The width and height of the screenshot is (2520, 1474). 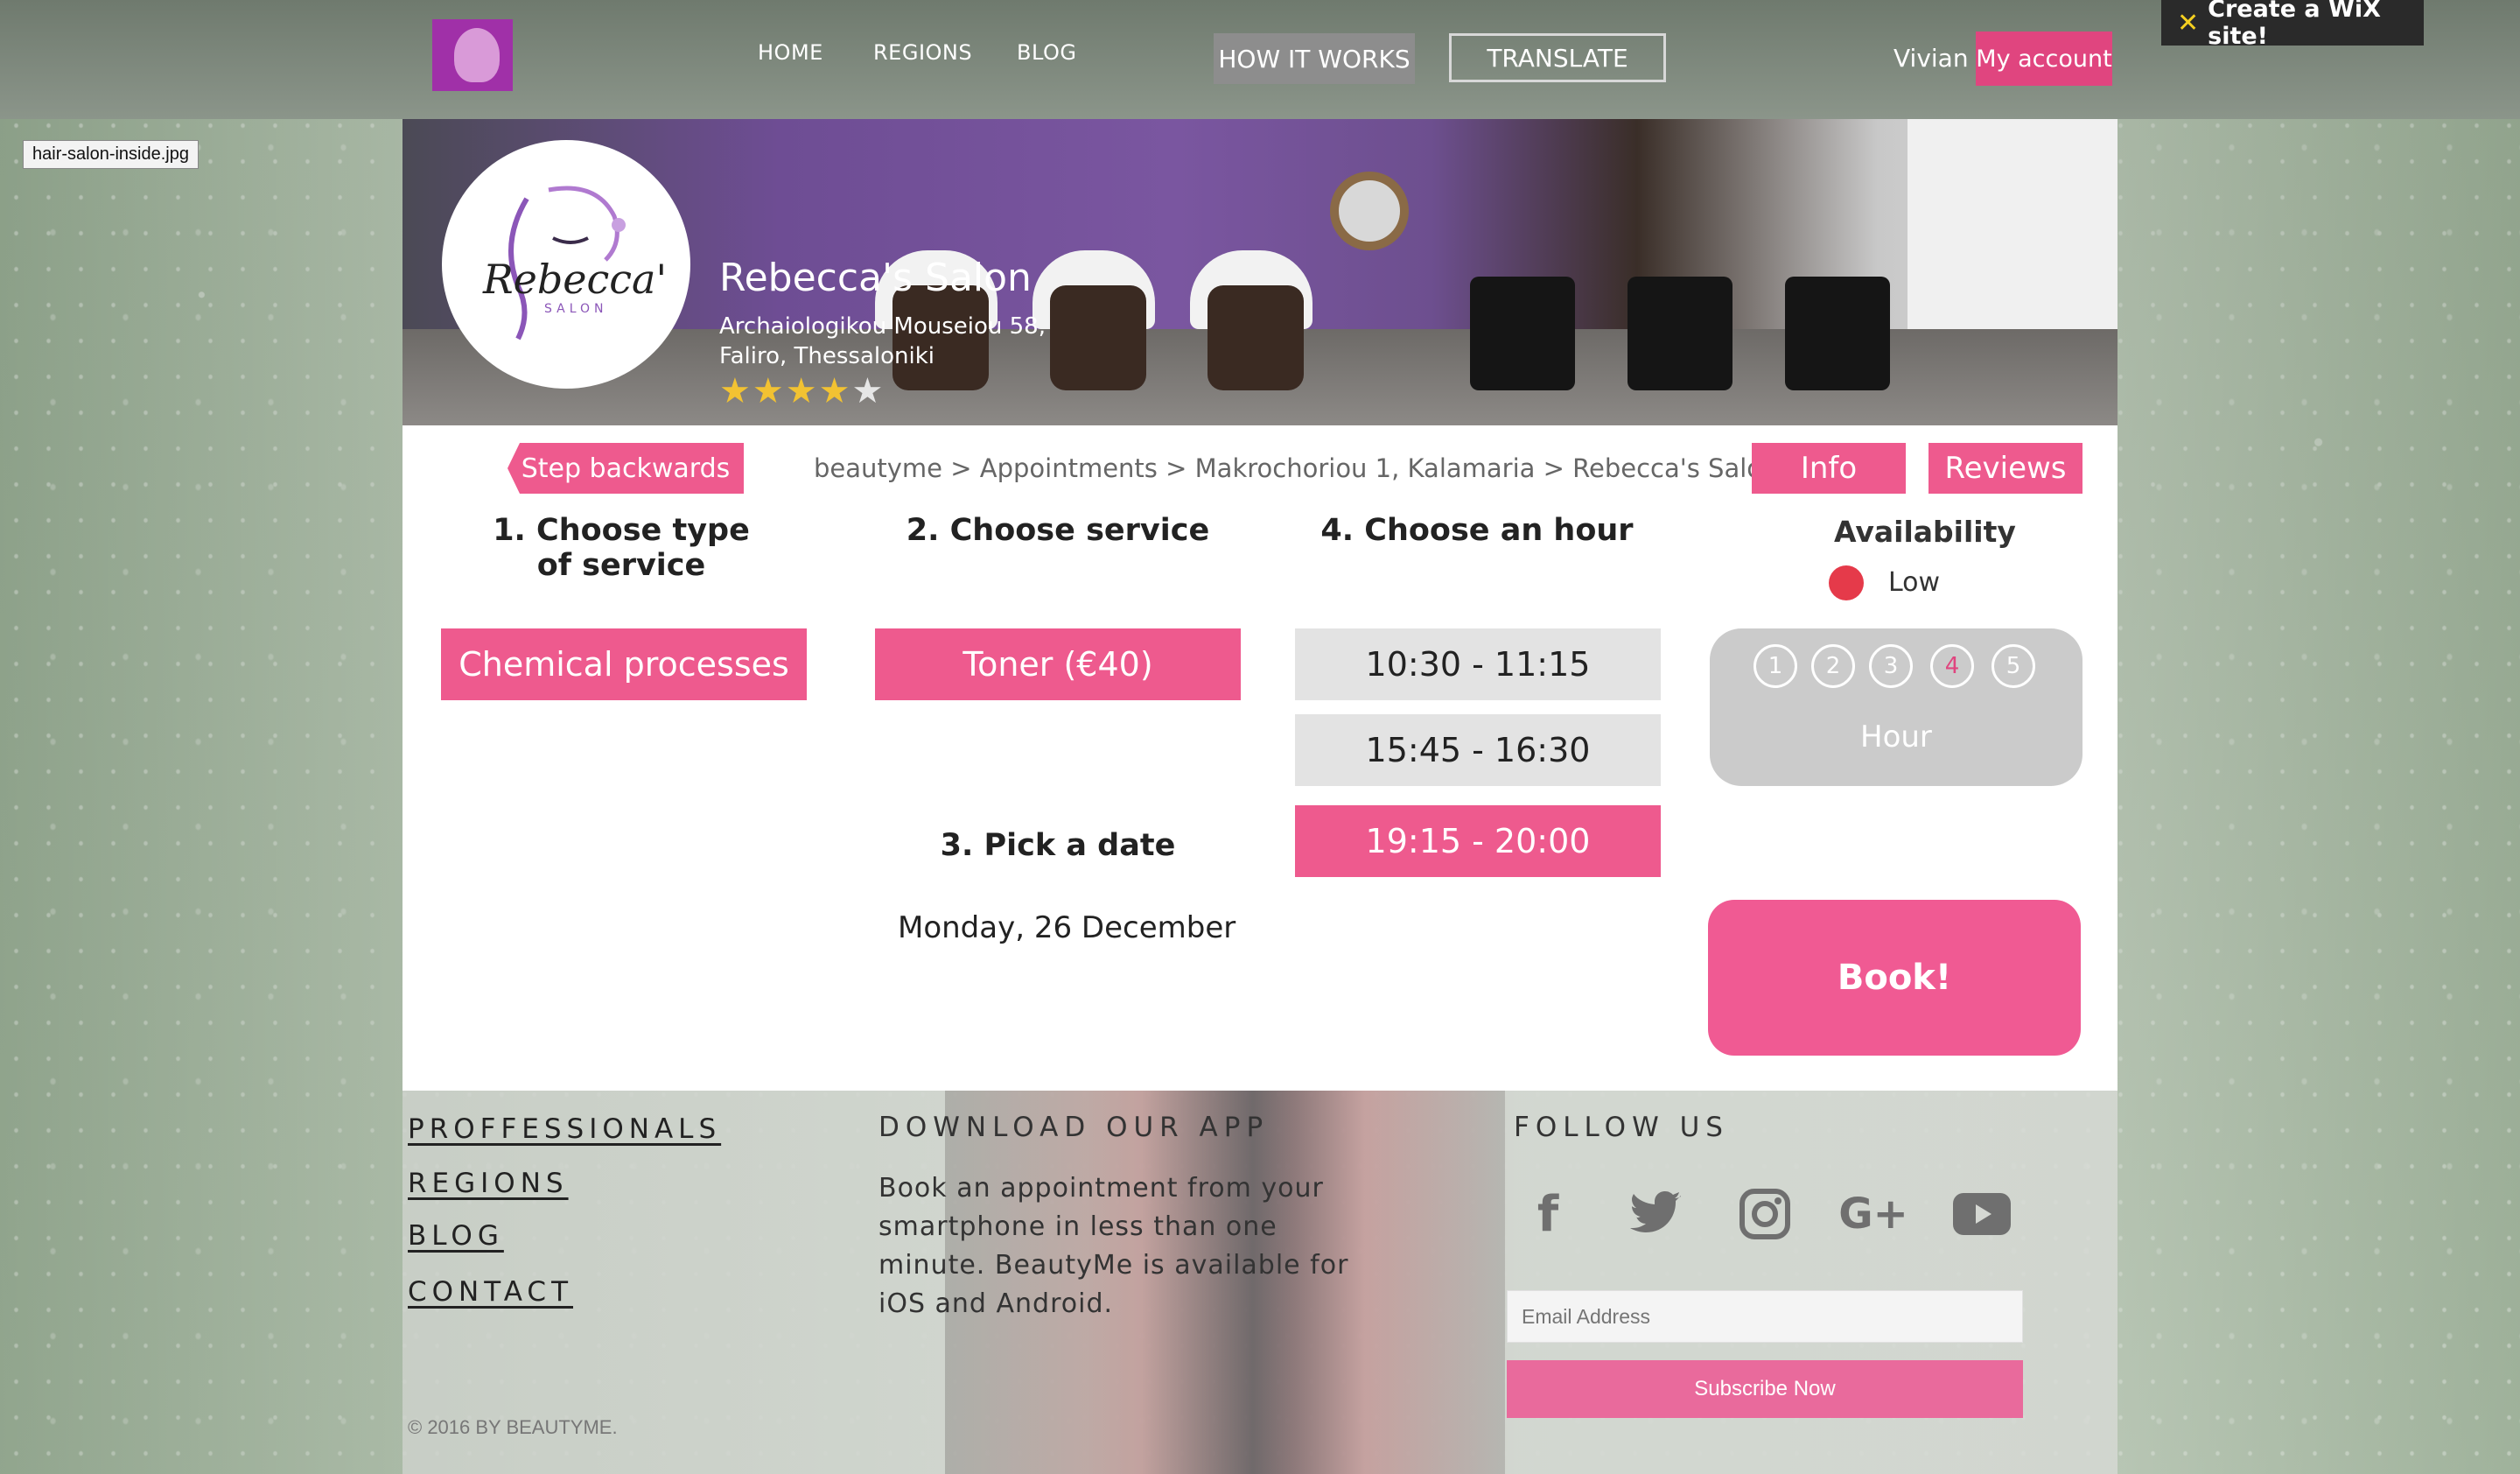 What do you see at coordinates (626, 468) in the screenshot?
I see `step-backwards-button: Step backwards` at bounding box center [626, 468].